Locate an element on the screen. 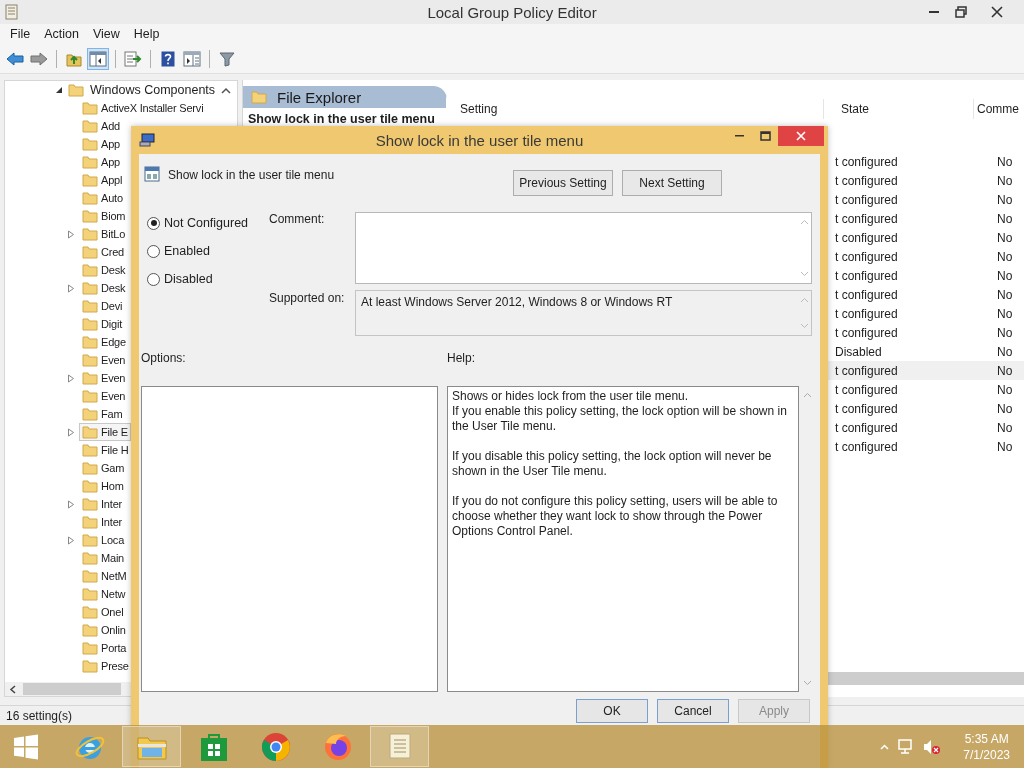 This screenshot has height=768, width=1024. nav-button: Next Setting is located at coordinates (672, 183).